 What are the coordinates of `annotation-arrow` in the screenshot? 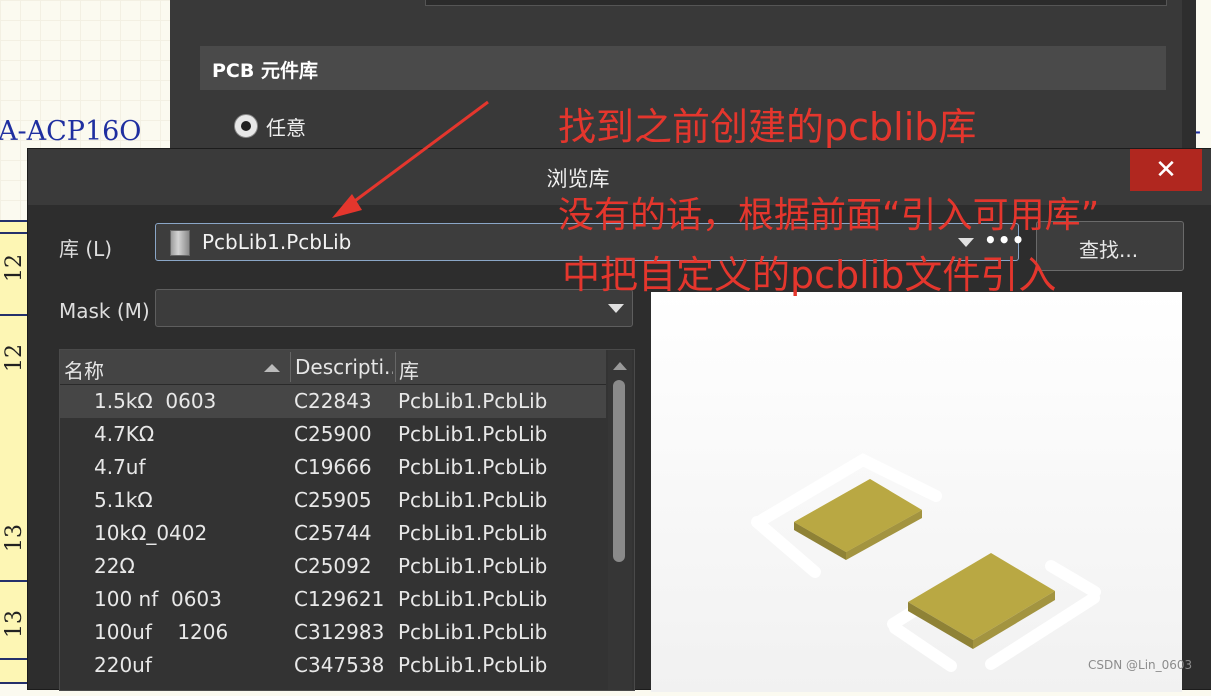 It's located at (410, 159).